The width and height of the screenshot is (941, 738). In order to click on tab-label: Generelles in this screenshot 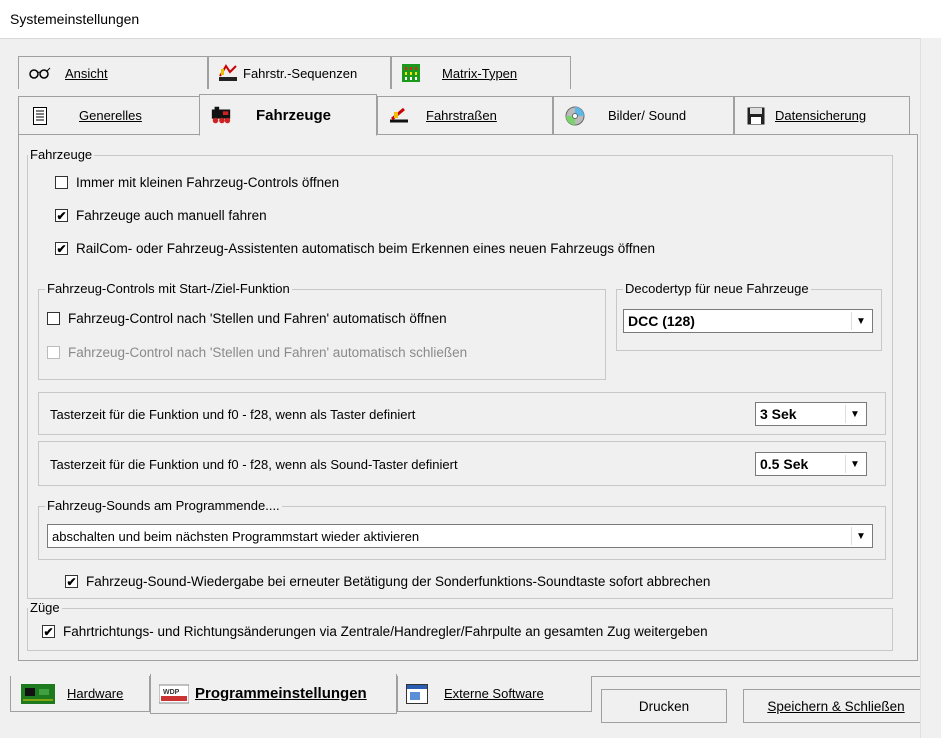, I will do `click(110, 115)`.